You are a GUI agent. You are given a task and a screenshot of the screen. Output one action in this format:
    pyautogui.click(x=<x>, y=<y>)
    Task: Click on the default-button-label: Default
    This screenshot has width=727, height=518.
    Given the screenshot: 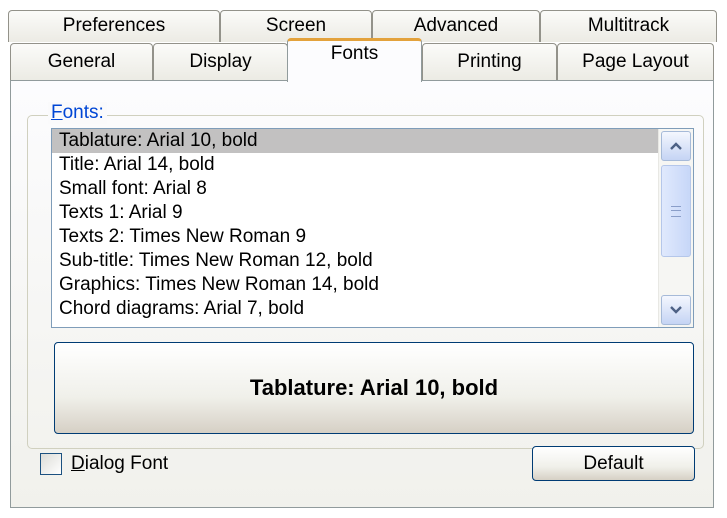 What is the action you would take?
    pyautogui.click(x=613, y=463)
    